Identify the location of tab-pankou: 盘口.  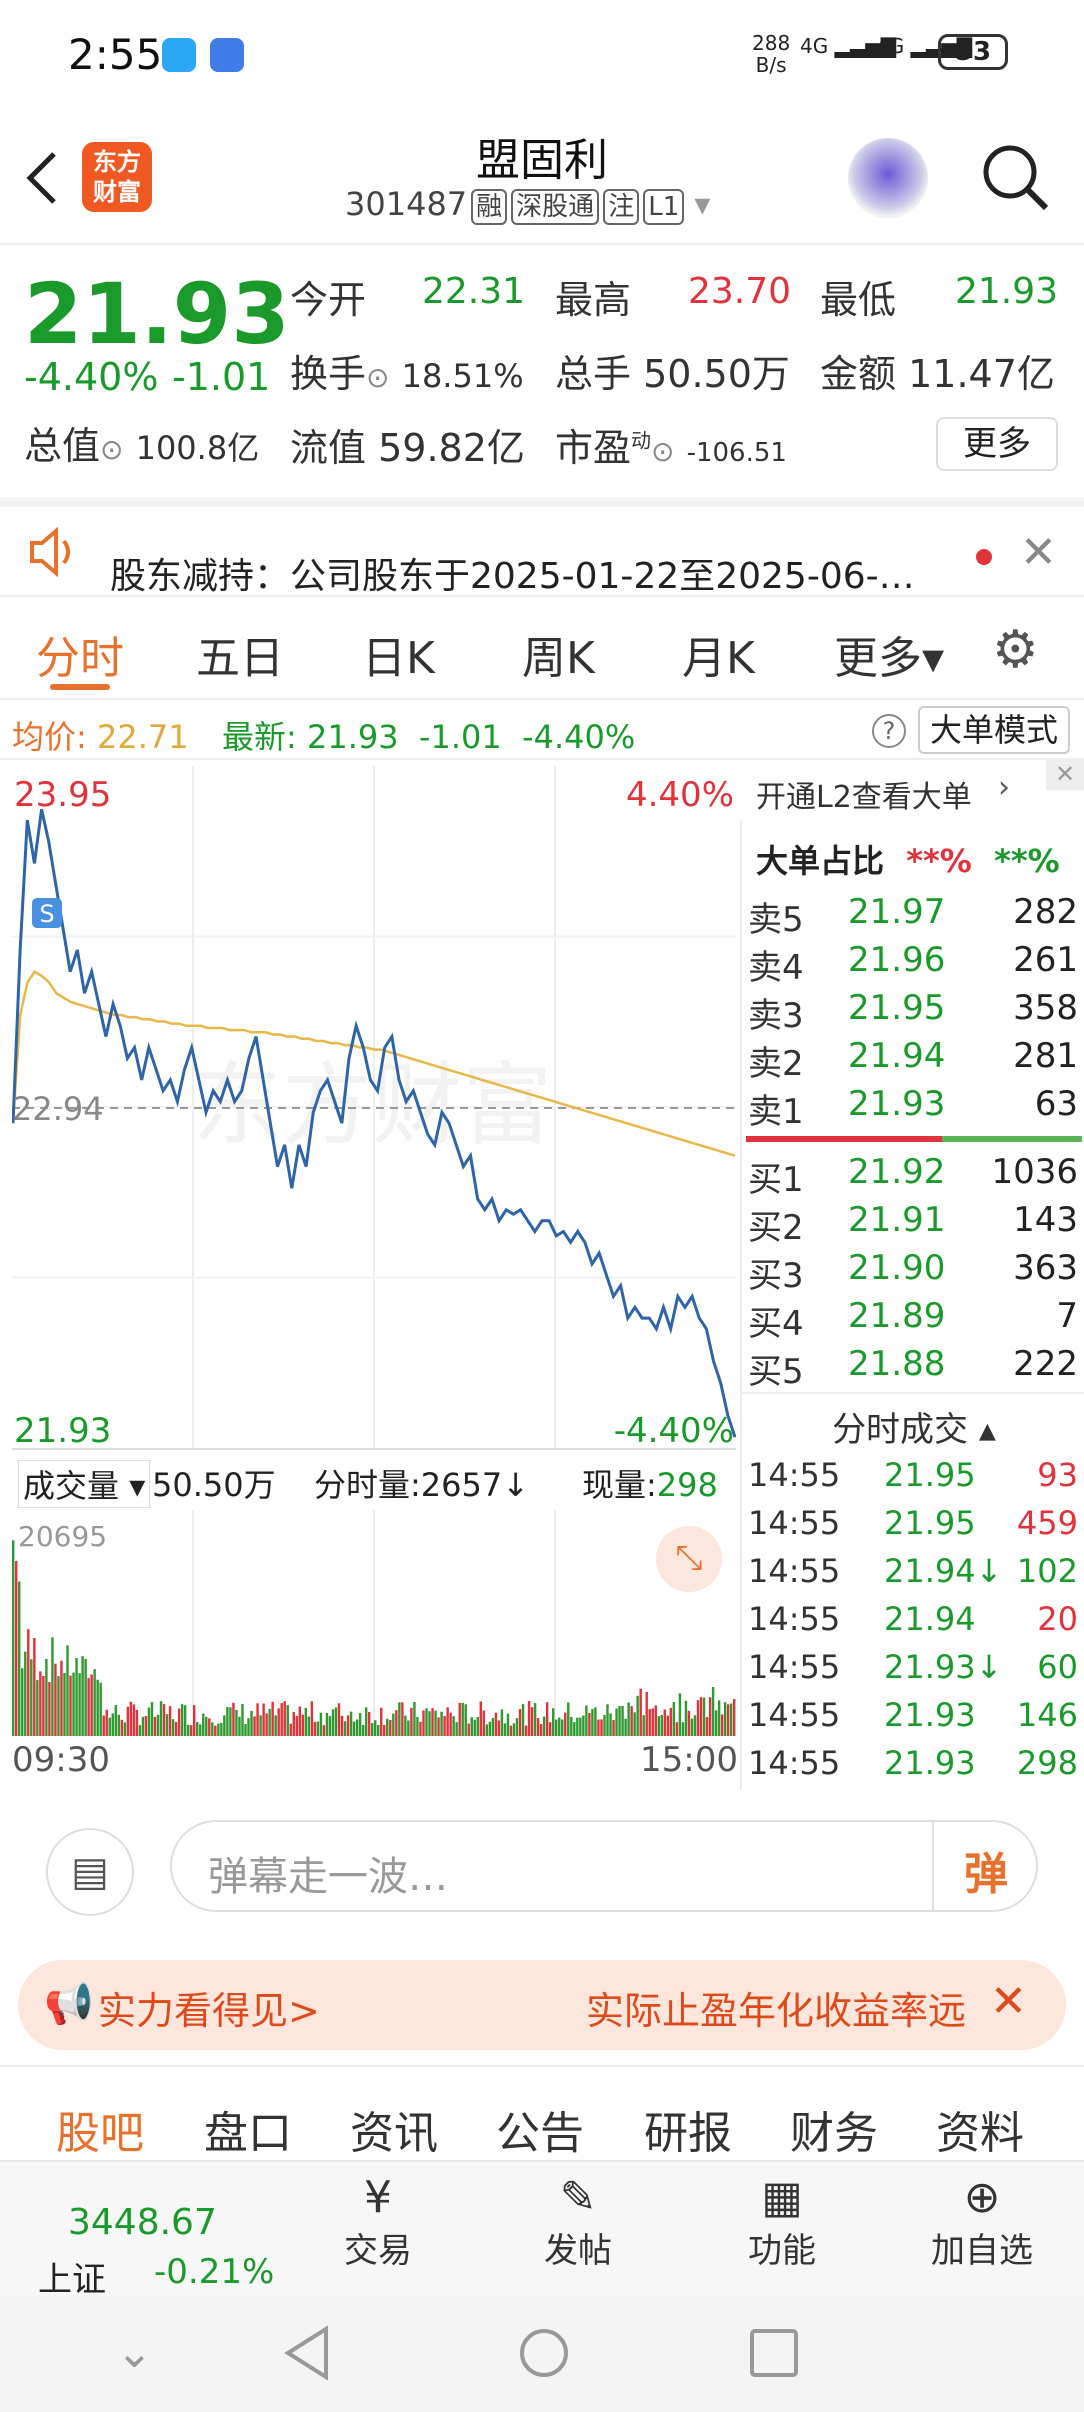
(248, 2129).